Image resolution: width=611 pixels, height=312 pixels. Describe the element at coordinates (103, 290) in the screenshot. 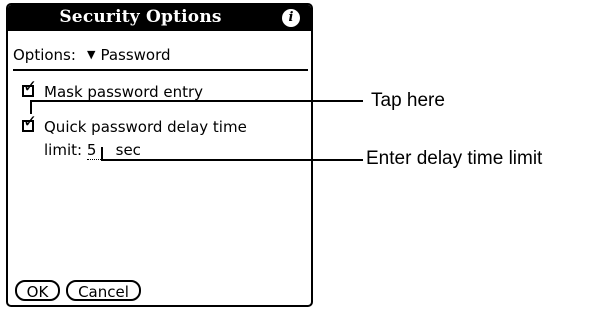

I see `cancel-button: Cancel` at that location.